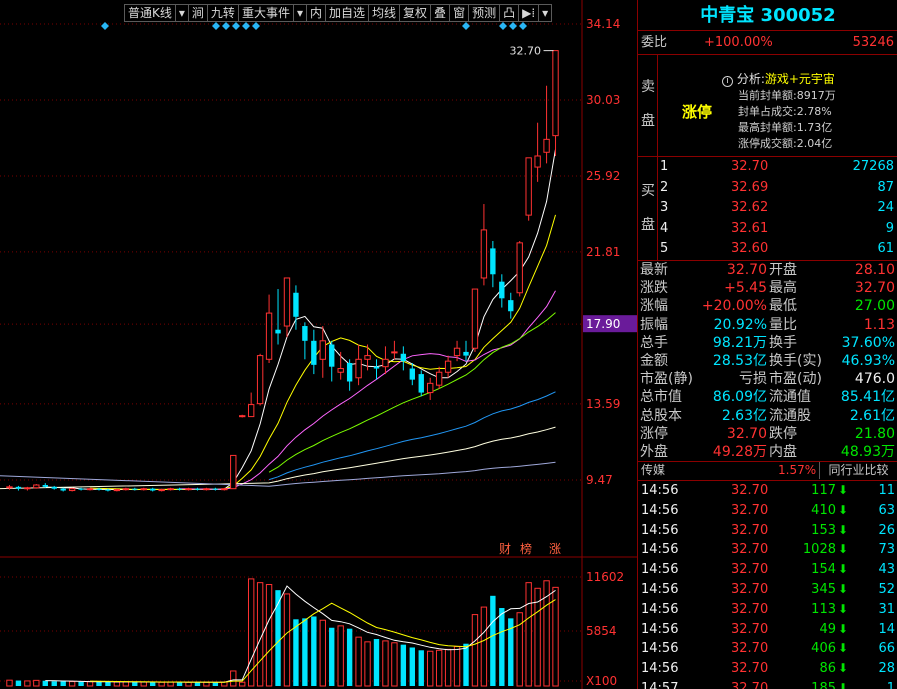  What do you see at coordinates (886, 589) in the screenshot?
I see `trade-count: 52` at bounding box center [886, 589].